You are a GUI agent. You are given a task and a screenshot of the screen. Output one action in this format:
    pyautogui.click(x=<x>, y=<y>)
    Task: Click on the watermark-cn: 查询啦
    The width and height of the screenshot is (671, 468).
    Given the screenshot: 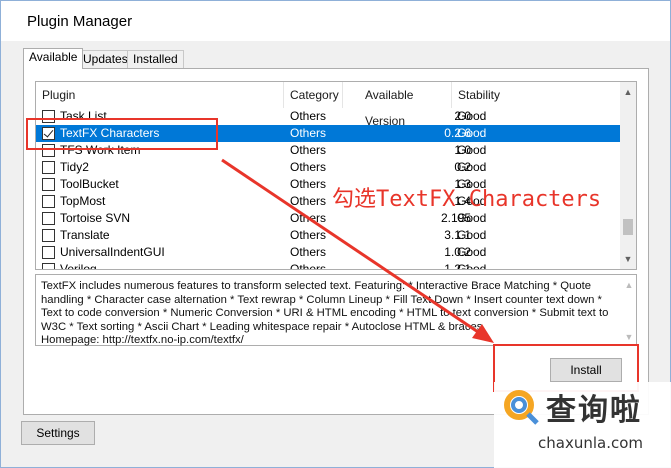 What is the action you would take?
    pyautogui.click(x=594, y=410)
    